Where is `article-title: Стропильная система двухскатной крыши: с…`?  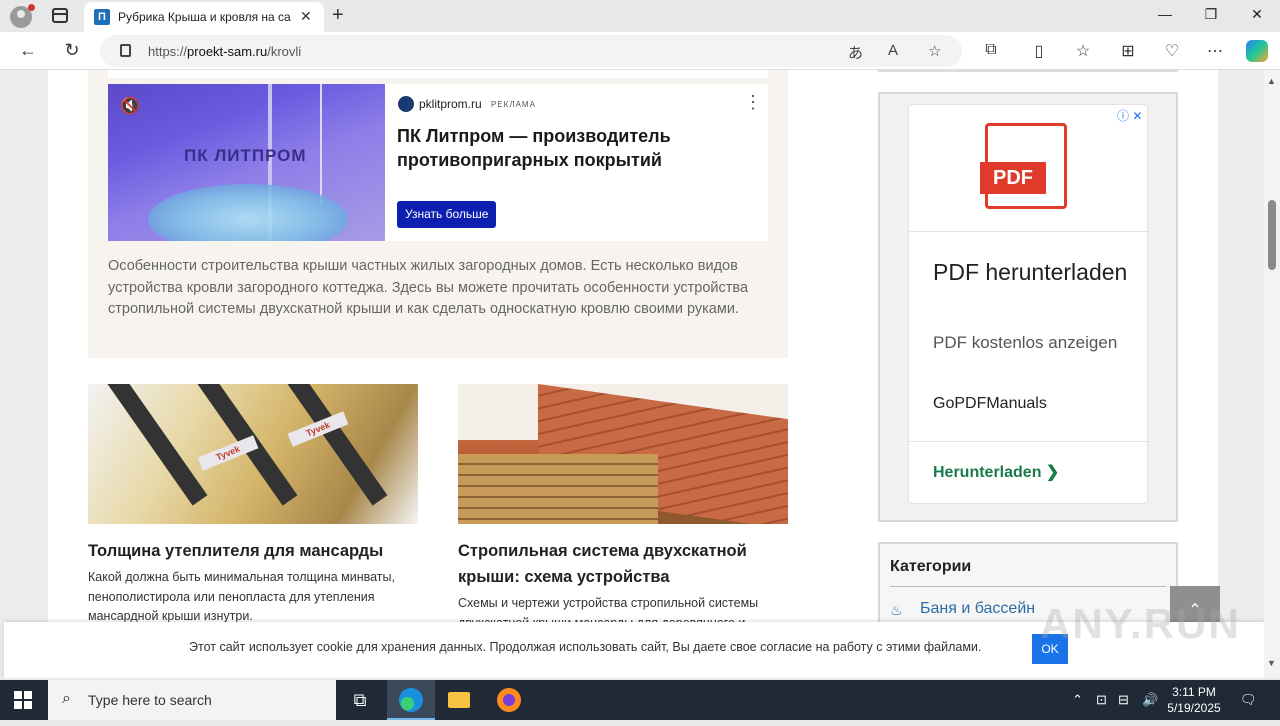
article-title: Стропильная система двухскатной крыши: с… is located at coordinates (623, 564).